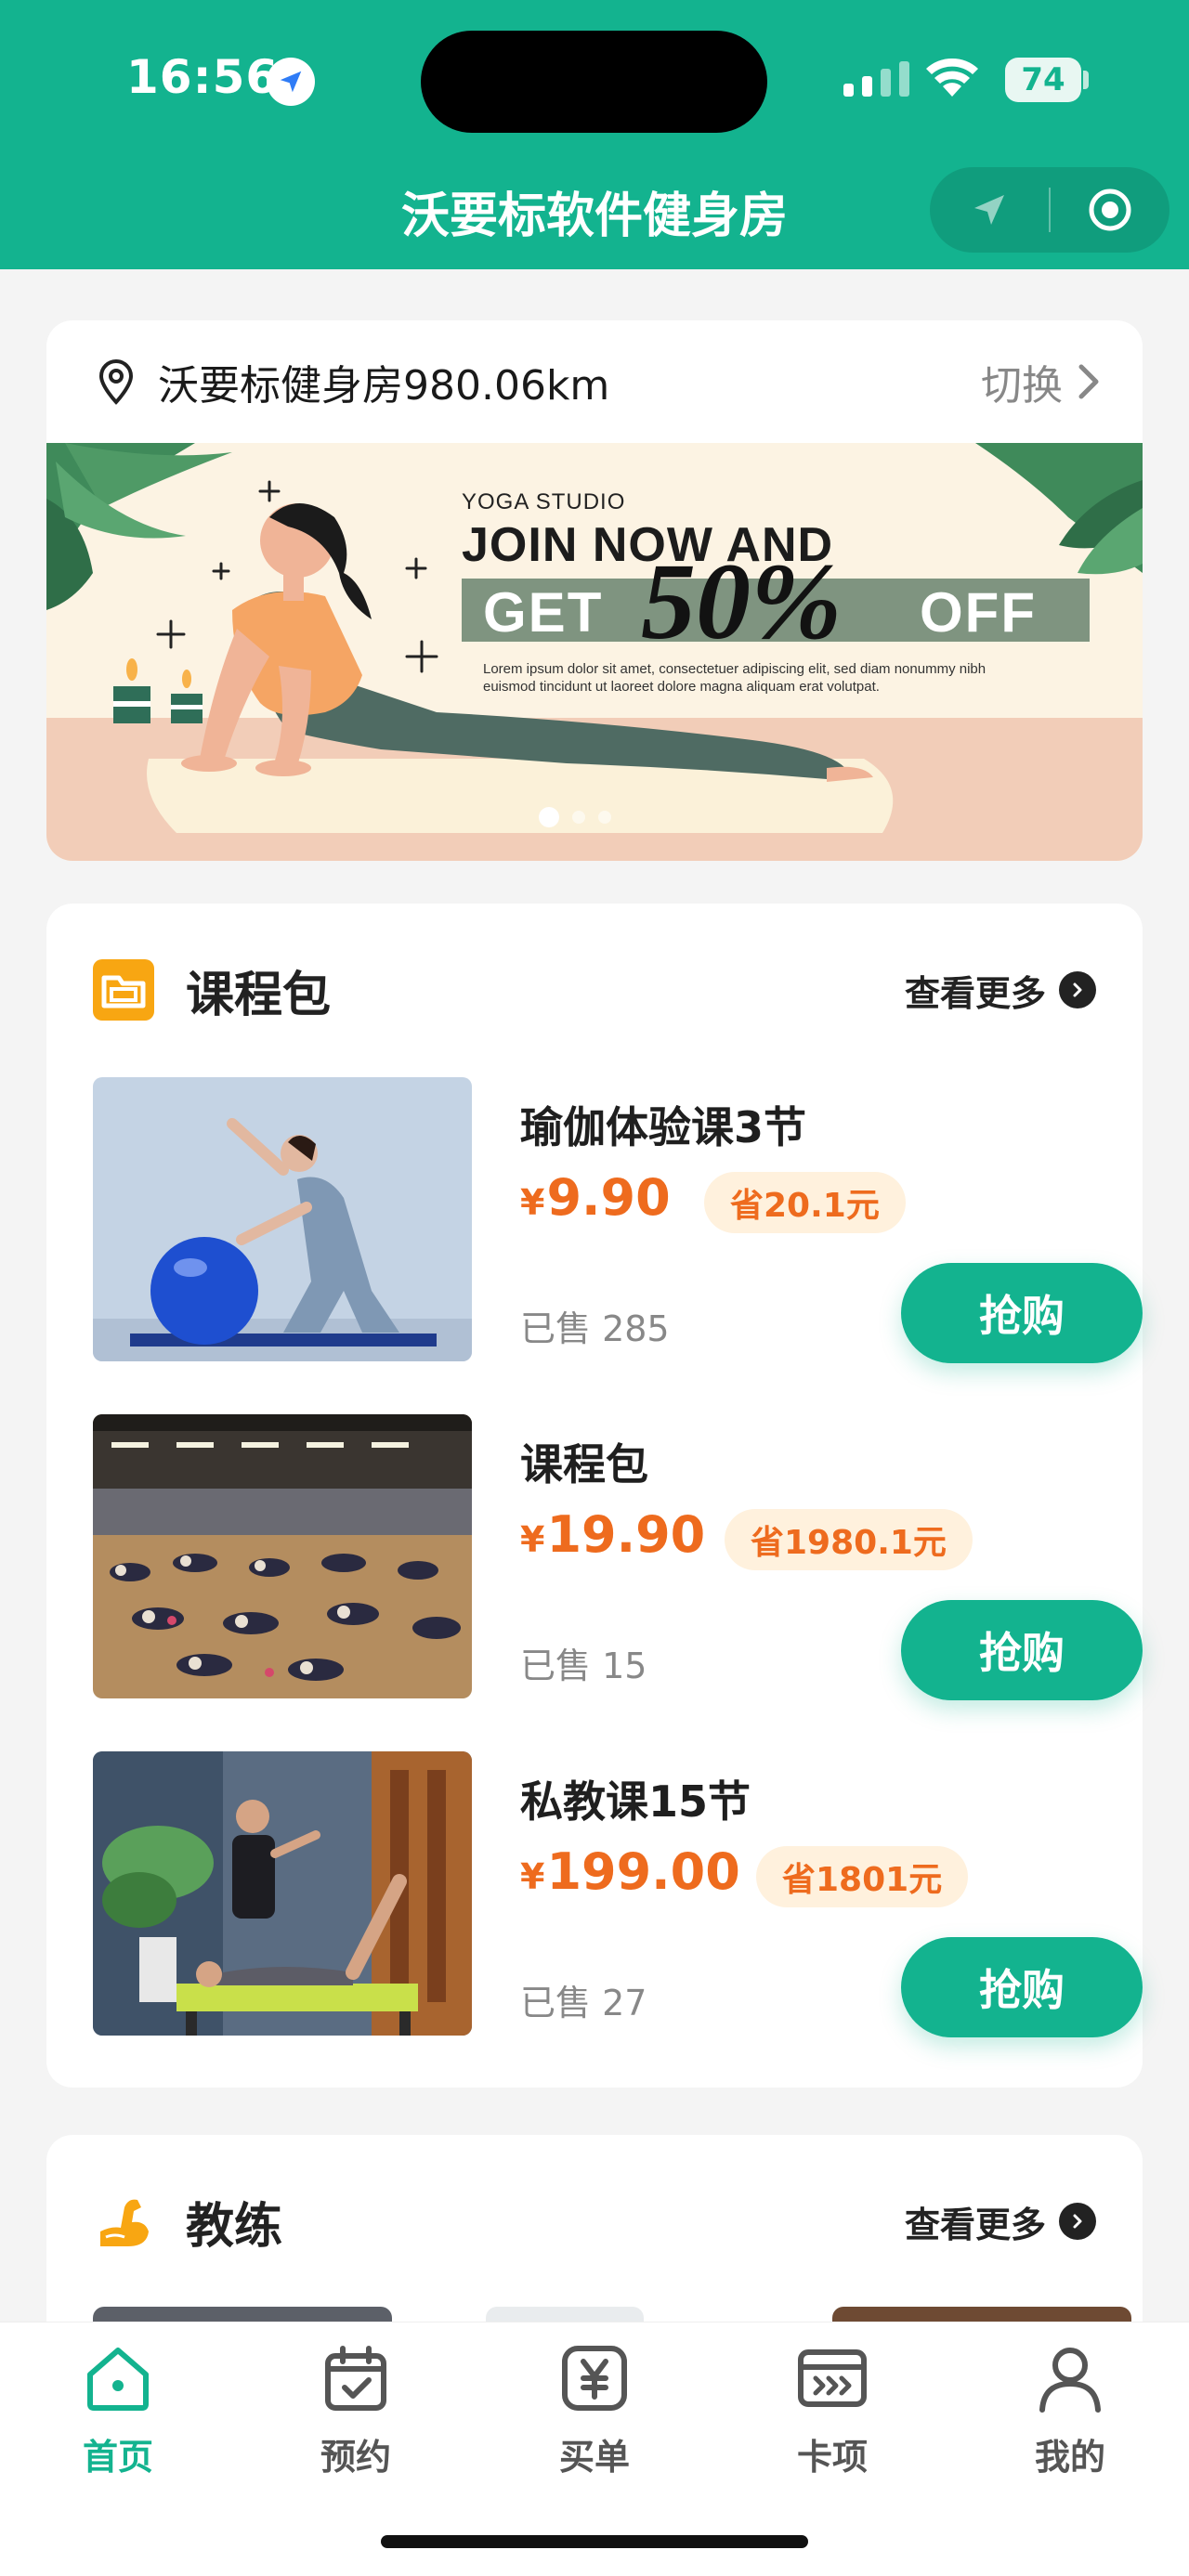  Describe the element at coordinates (594, 2541) in the screenshot. I see `home-indicator` at that location.